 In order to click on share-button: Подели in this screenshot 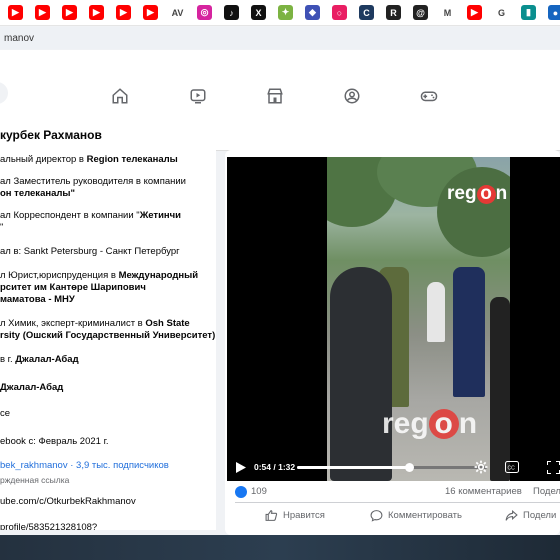, I will do `click(530, 515)`.